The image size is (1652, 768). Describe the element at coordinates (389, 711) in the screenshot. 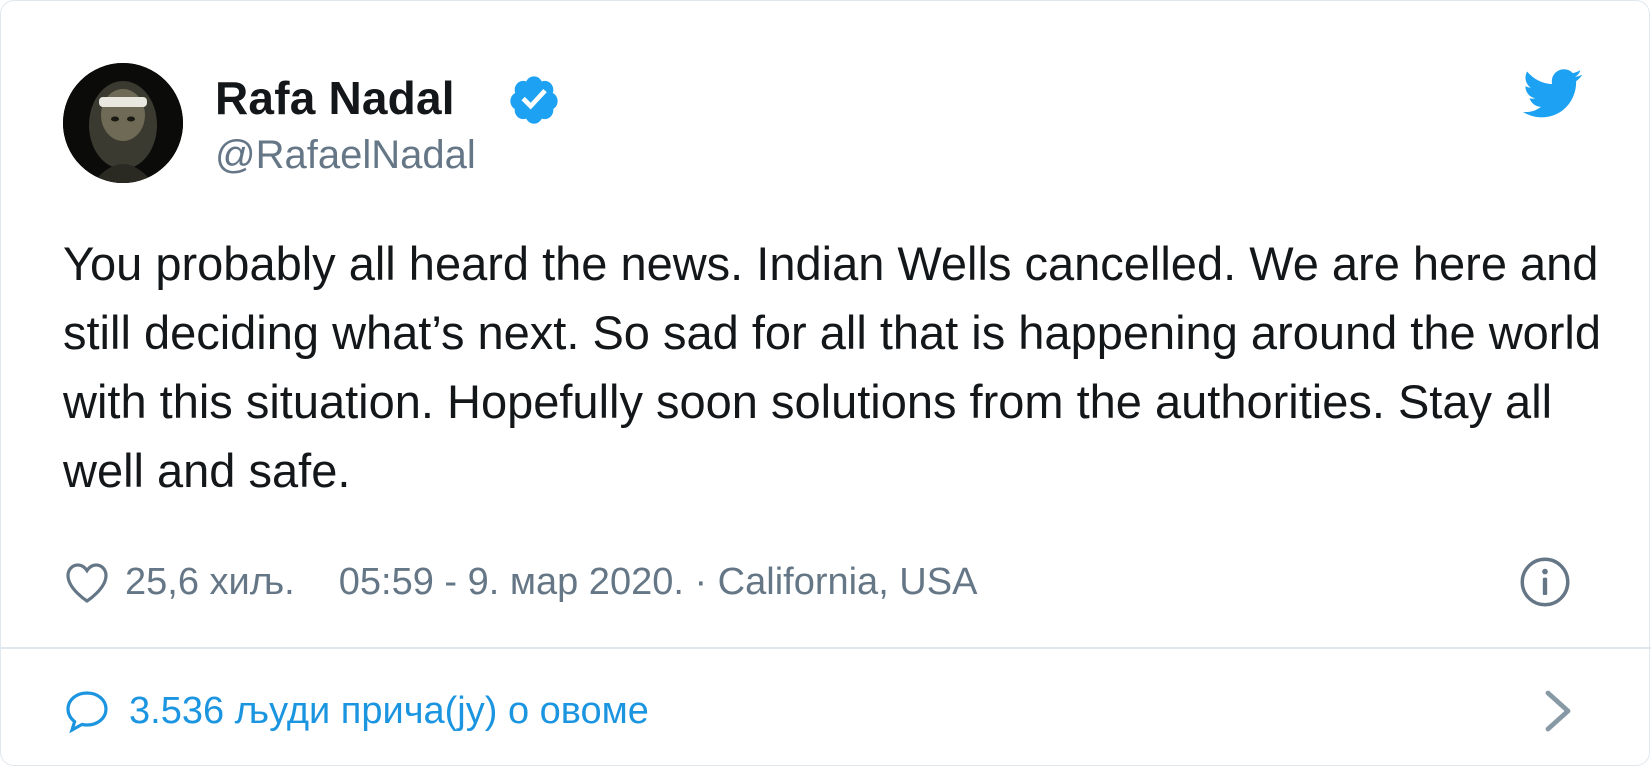

I see `conversation-text: 3.536 људи прича(ју) о овоме` at that location.